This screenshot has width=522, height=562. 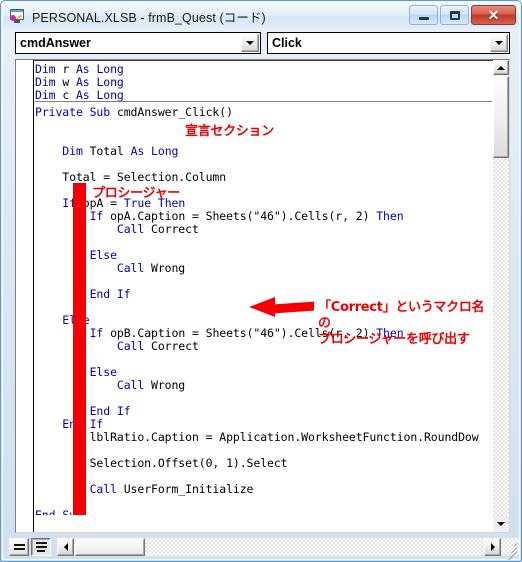 What do you see at coordinates (144, 177) in the screenshot?
I see `code-line: Total = Selection.Column` at bounding box center [144, 177].